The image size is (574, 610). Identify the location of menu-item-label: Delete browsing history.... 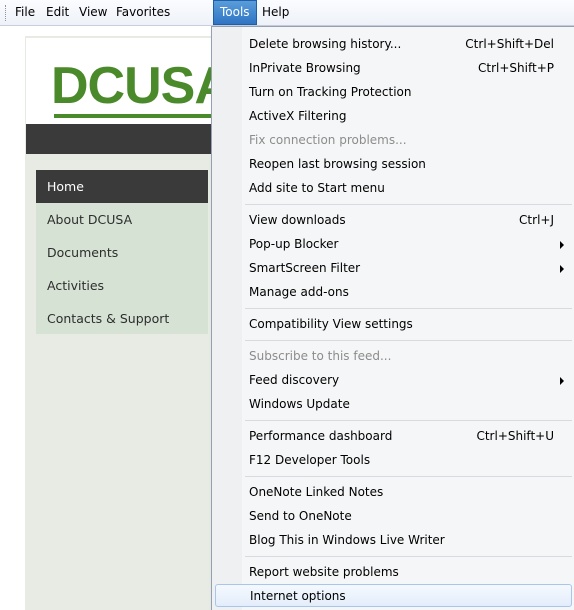
(325, 44).